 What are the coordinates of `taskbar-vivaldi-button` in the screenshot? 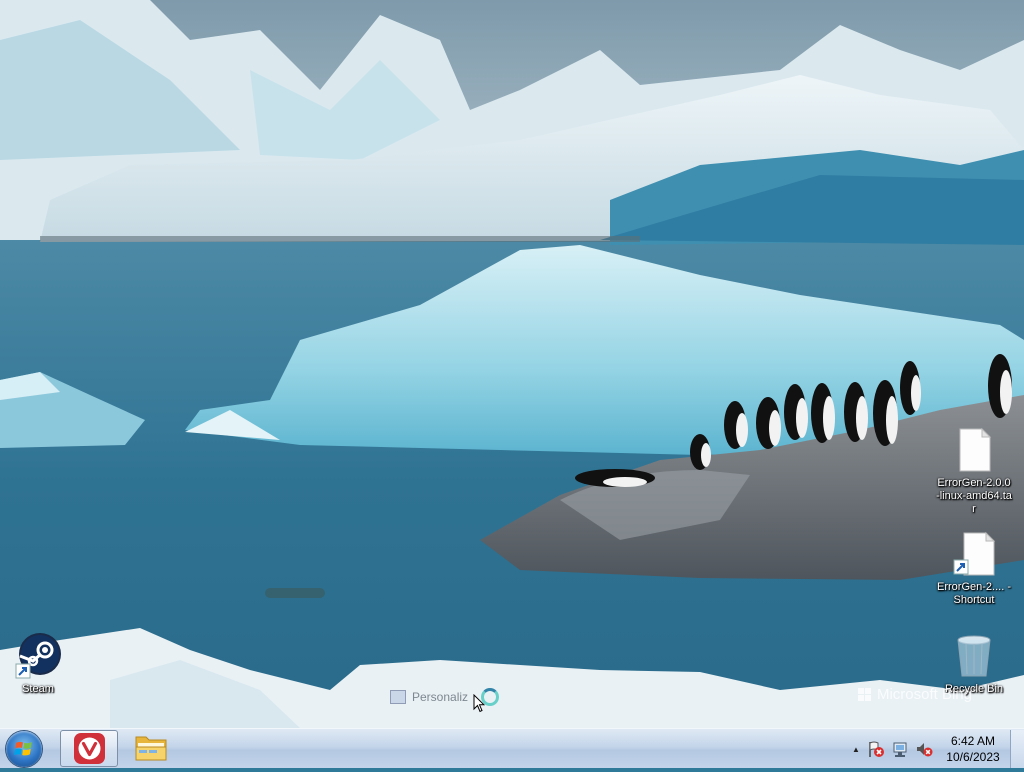 It's located at (89, 748).